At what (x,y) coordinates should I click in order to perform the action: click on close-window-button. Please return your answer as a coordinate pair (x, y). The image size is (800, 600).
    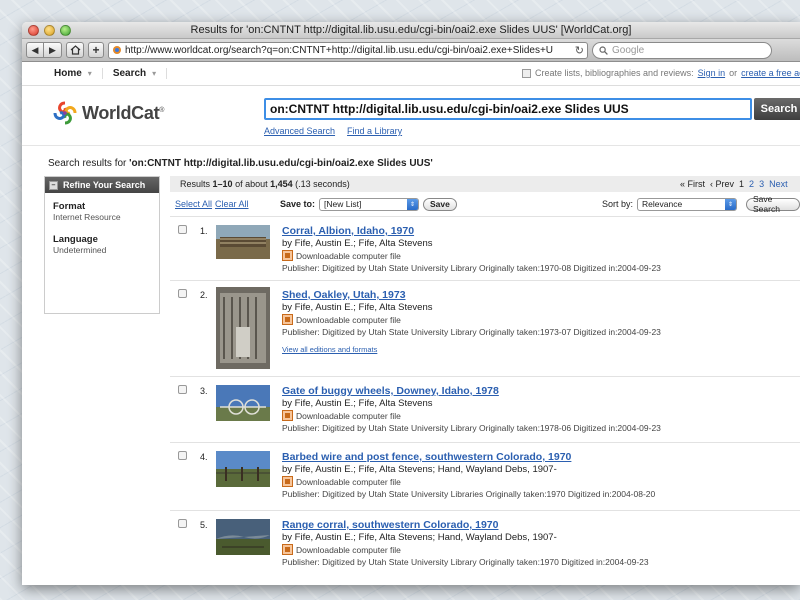
    Looking at the image, I should click on (33, 30).